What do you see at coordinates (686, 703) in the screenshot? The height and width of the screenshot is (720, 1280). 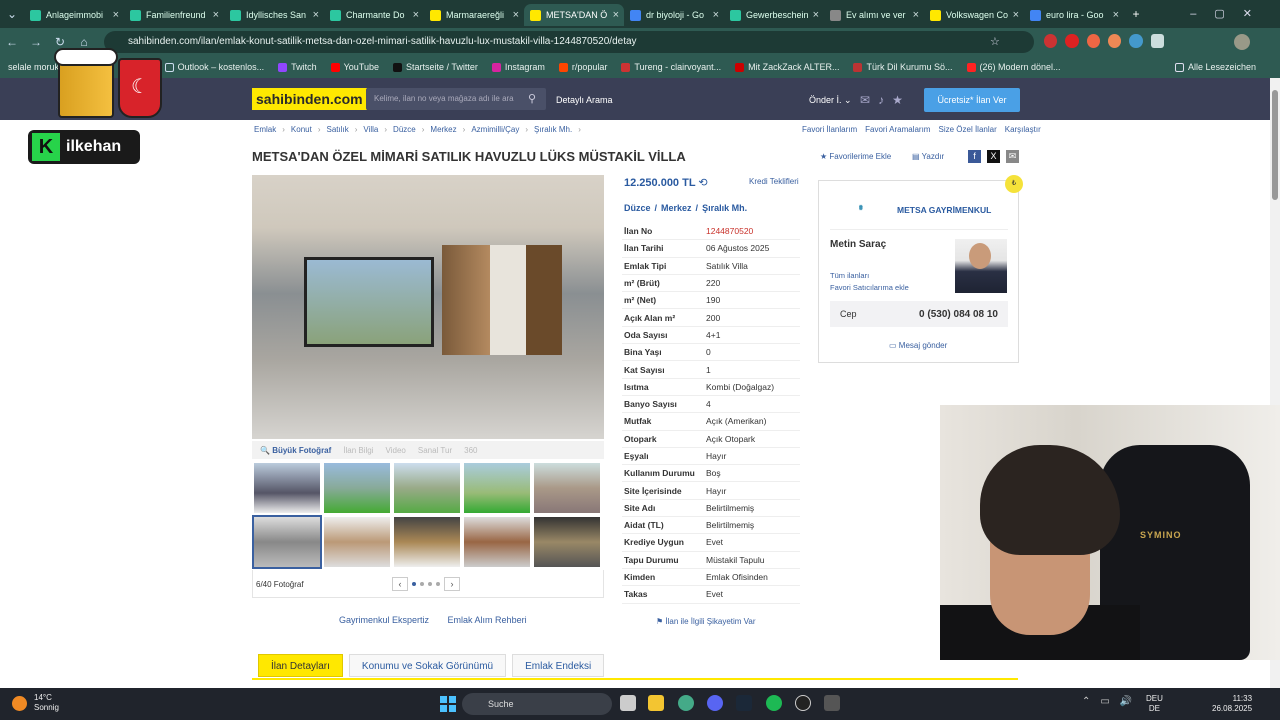 I see `chrome-icon` at bounding box center [686, 703].